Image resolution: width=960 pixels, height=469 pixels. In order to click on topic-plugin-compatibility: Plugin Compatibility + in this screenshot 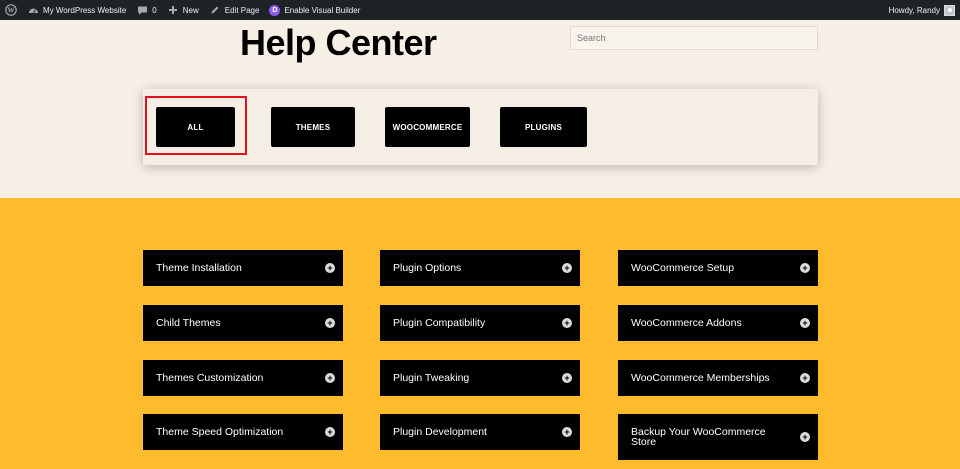, I will do `click(480, 323)`.